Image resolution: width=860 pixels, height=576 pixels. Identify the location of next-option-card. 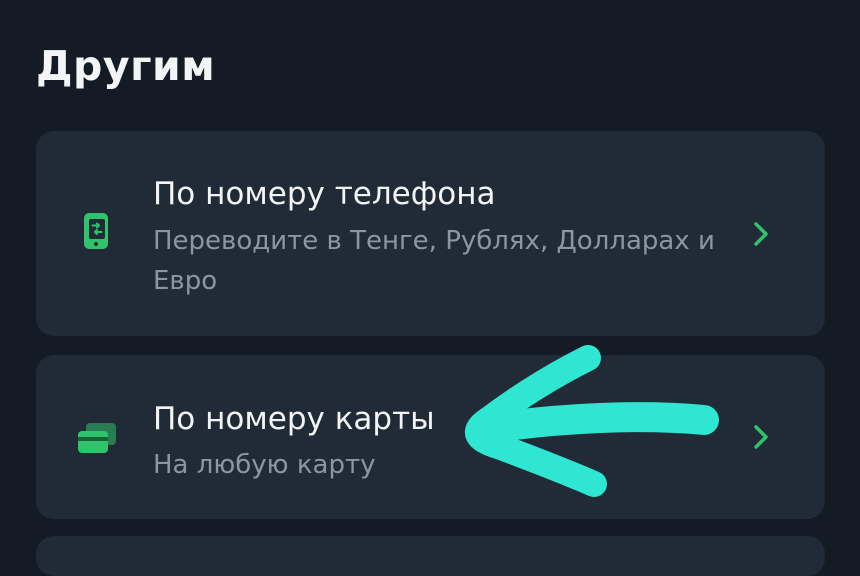
(430, 556).